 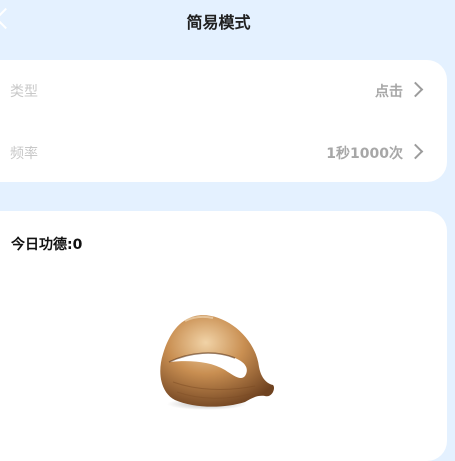 What do you see at coordinates (389, 92) in the screenshot?
I see `type-value: 点击` at bounding box center [389, 92].